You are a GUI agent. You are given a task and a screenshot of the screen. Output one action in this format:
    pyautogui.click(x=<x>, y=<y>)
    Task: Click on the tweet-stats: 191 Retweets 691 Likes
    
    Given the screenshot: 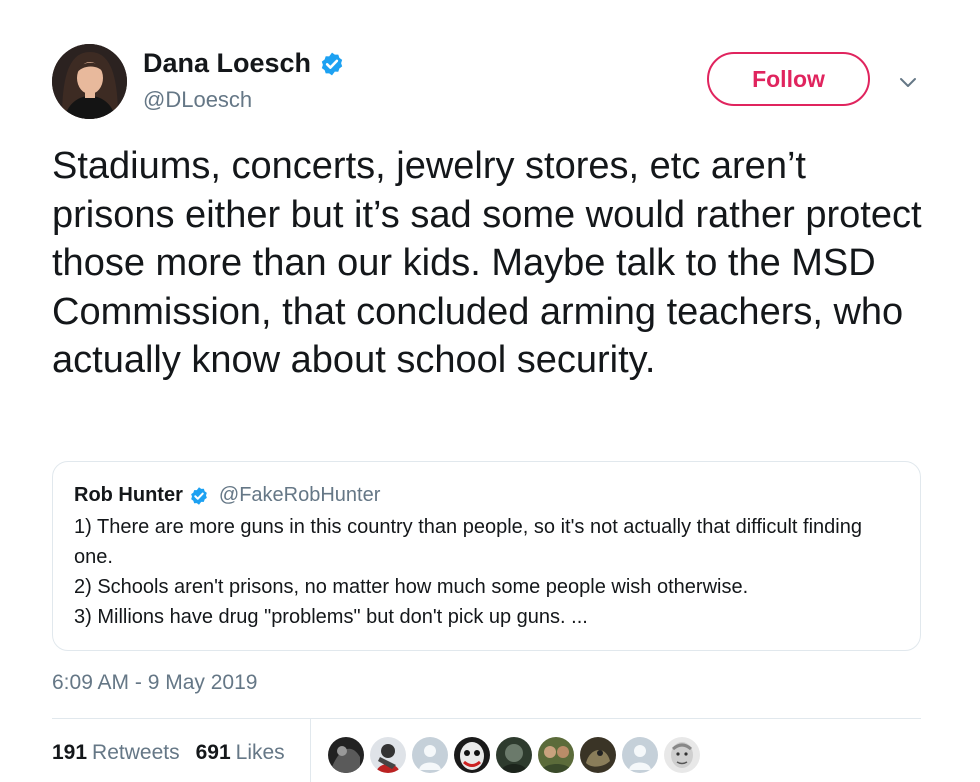 What is the action you would take?
    pyautogui.click(x=168, y=753)
    